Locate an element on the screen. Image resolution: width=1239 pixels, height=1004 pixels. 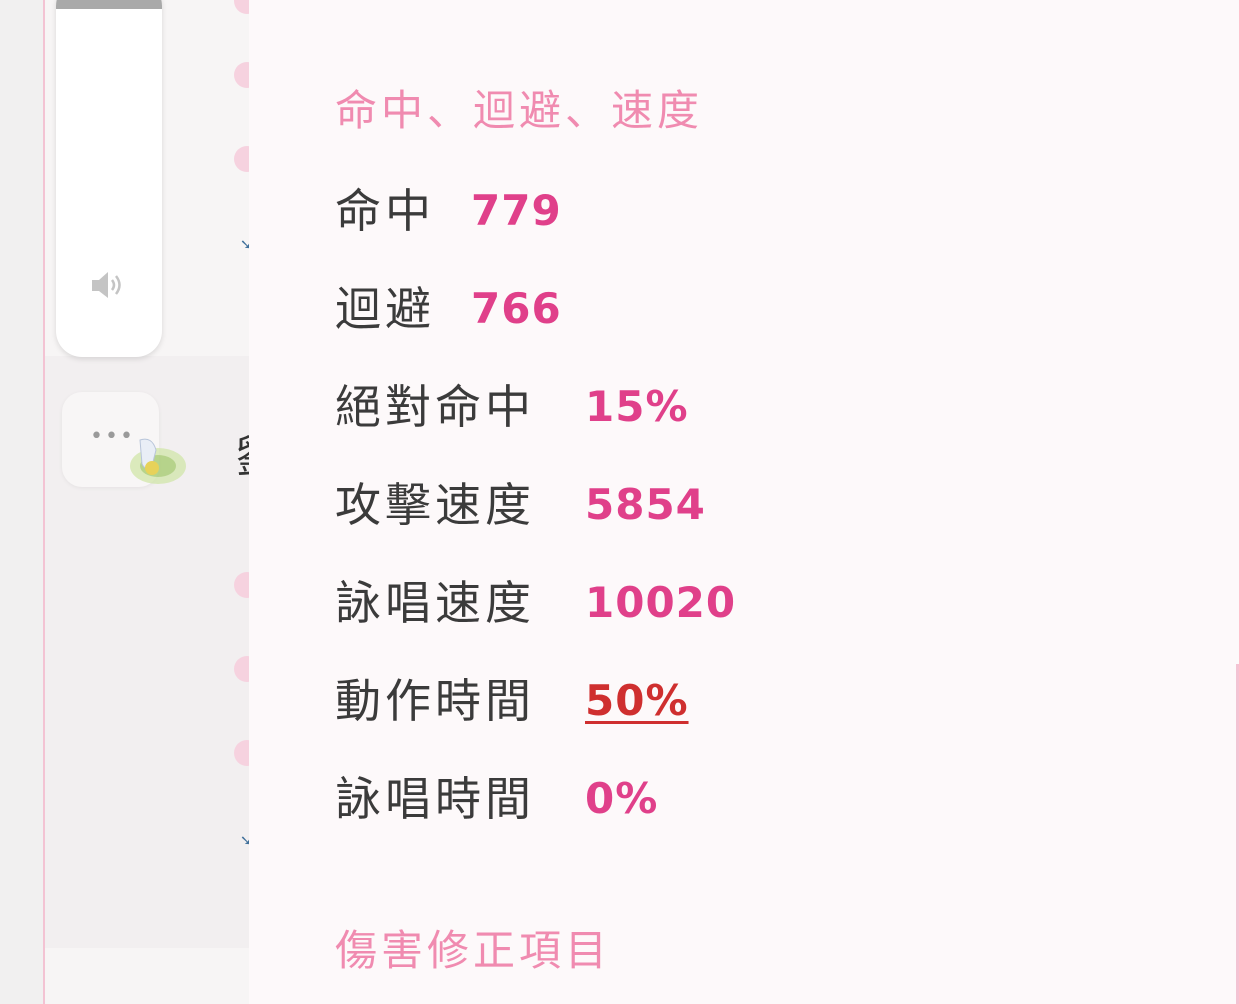
stat-value: 766 is located at coordinates (516, 308).